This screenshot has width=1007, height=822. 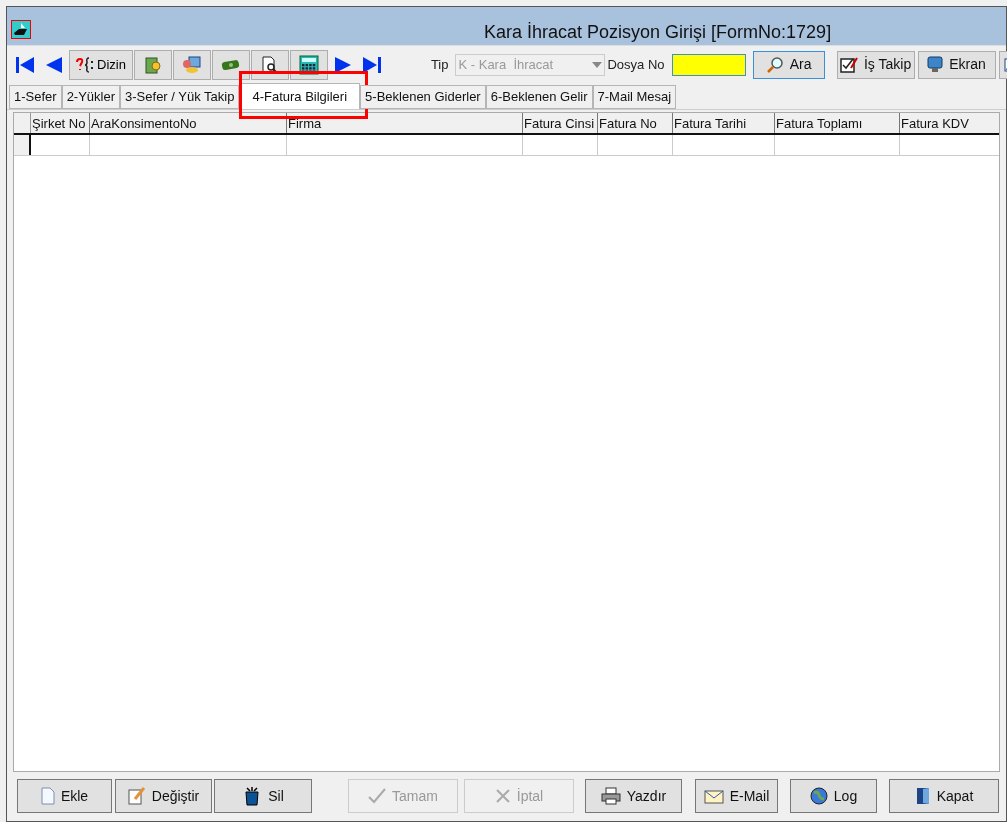 What do you see at coordinates (439, 64) in the screenshot?
I see `tip-label: Tip` at bounding box center [439, 64].